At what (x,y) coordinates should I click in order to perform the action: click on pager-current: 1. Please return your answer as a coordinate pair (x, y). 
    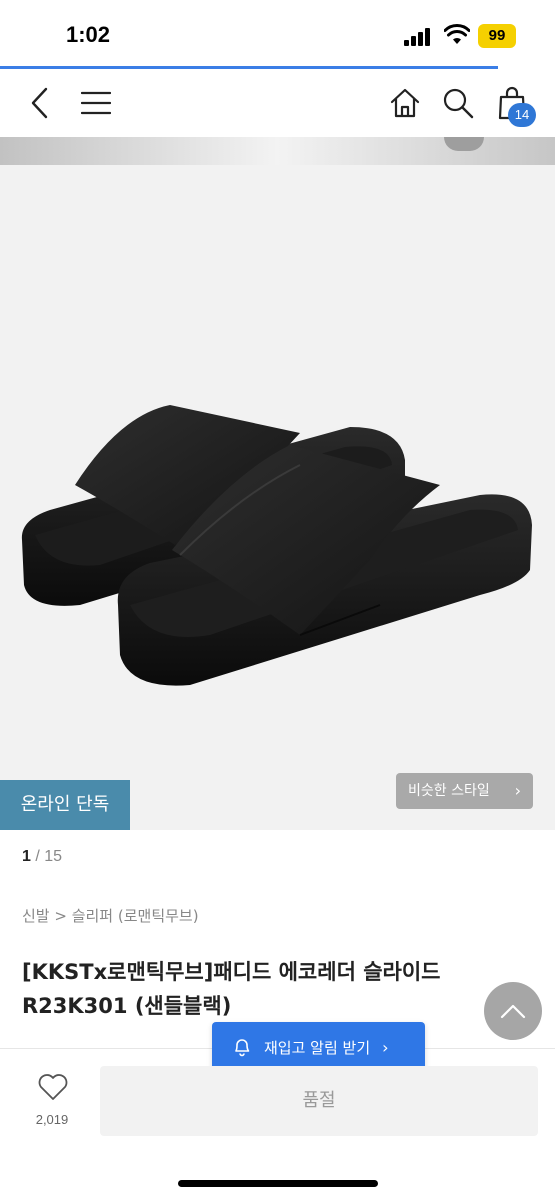
    Looking at the image, I should click on (26, 856).